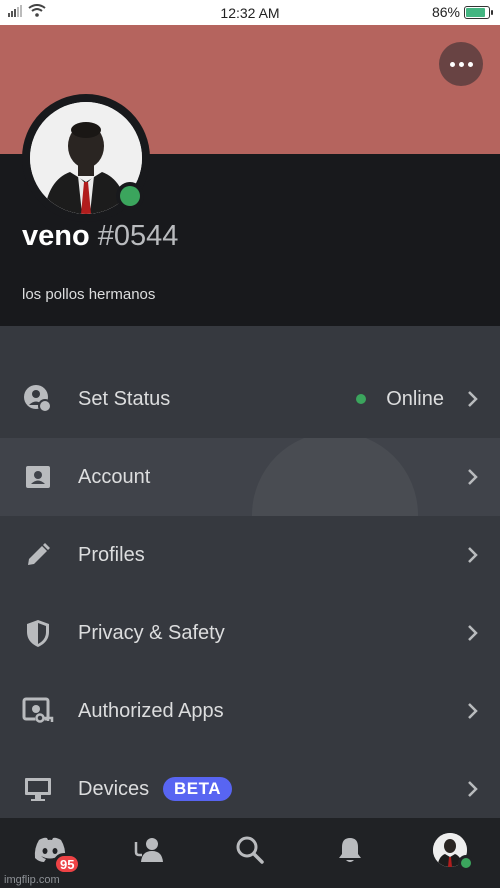 This screenshot has width=500, height=888. I want to click on status-value: Online, so click(415, 398).